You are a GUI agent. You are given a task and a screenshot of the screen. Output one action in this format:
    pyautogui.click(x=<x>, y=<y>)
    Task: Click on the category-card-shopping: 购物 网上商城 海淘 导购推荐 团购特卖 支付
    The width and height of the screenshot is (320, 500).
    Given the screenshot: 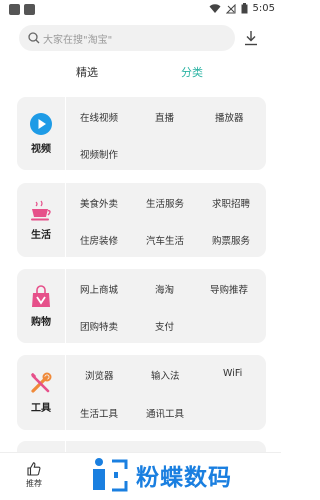 What is the action you would take?
    pyautogui.click(x=141, y=306)
    